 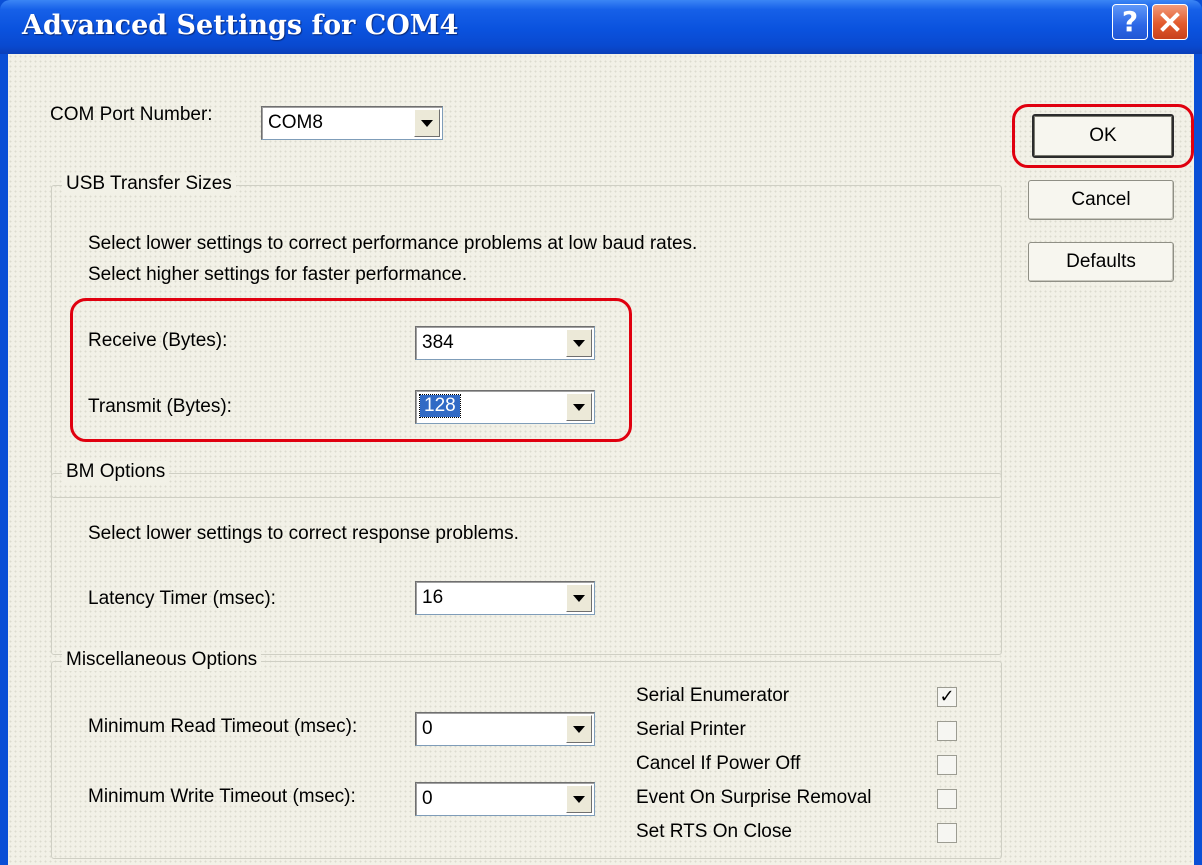 I want to click on latency-timer-value: 16, so click(x=433, y=597).